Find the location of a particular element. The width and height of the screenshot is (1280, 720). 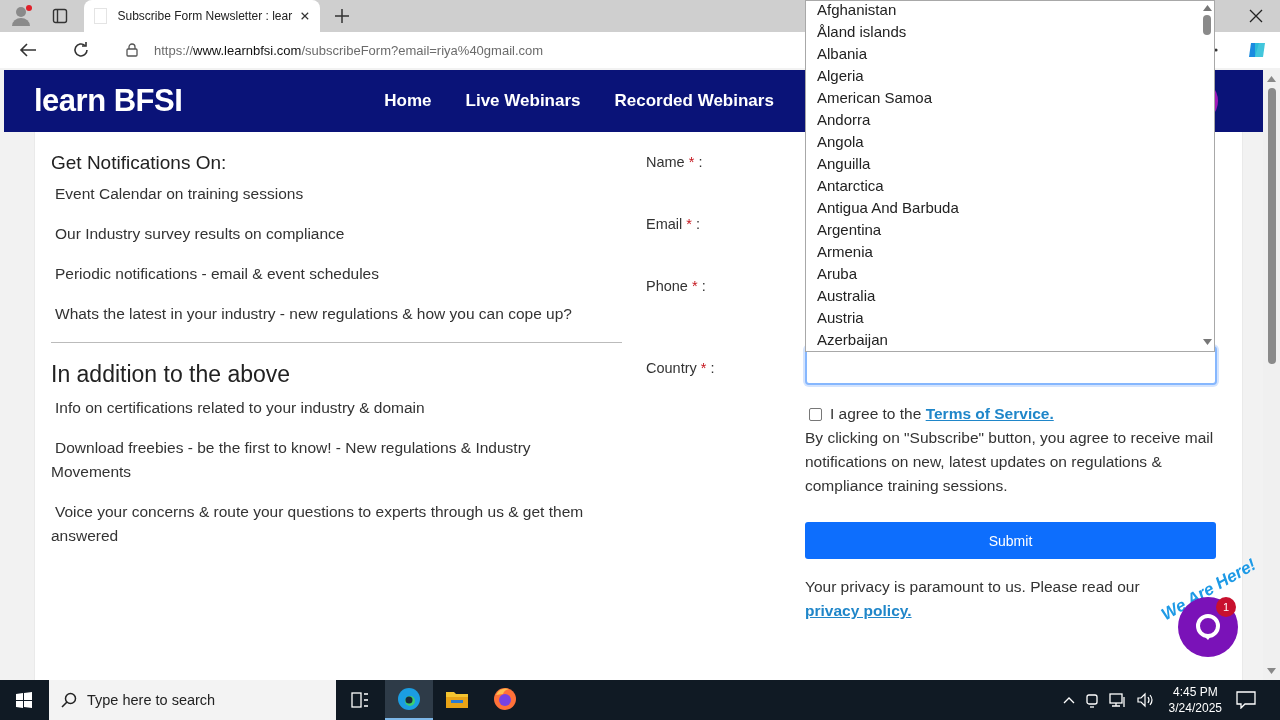

country-option: Andorra is located at coordinates (1008, 122).